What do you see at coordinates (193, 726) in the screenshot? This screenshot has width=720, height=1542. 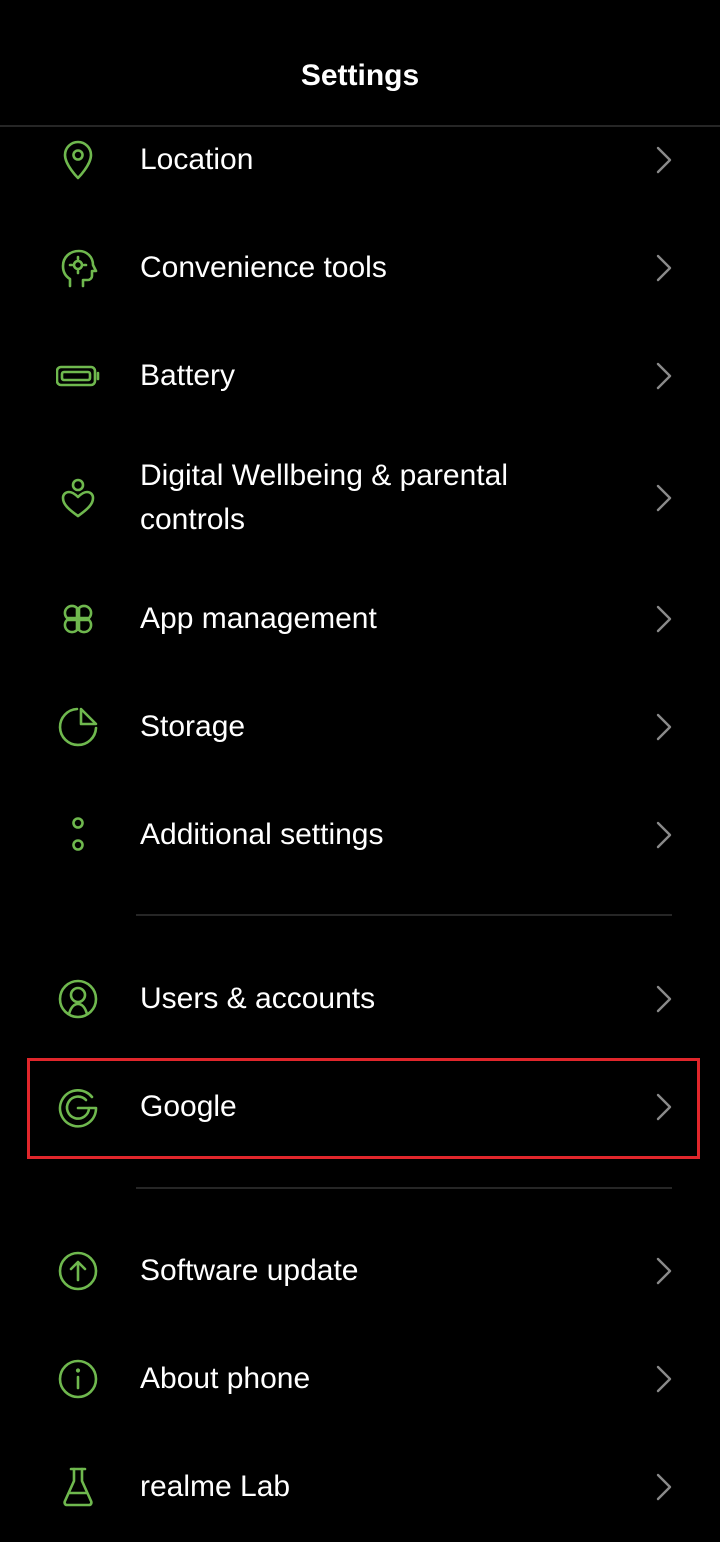 I see `settings-item-label: Storage` at bounding box center [193, 726].